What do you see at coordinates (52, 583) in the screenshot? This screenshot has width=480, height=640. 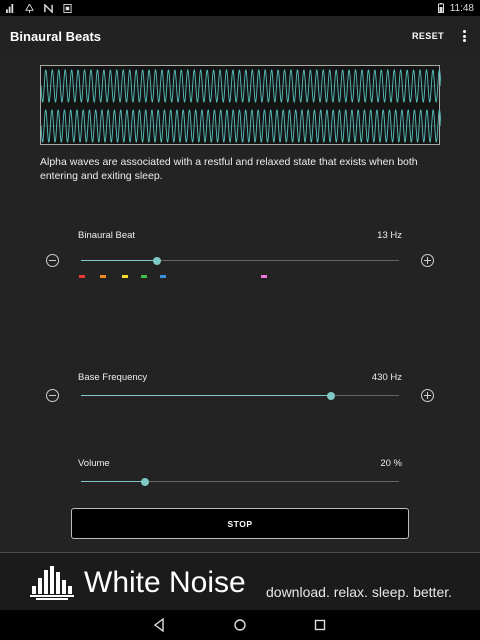 I see `white-noise-logo-icon` at bounding box center [52, 583].